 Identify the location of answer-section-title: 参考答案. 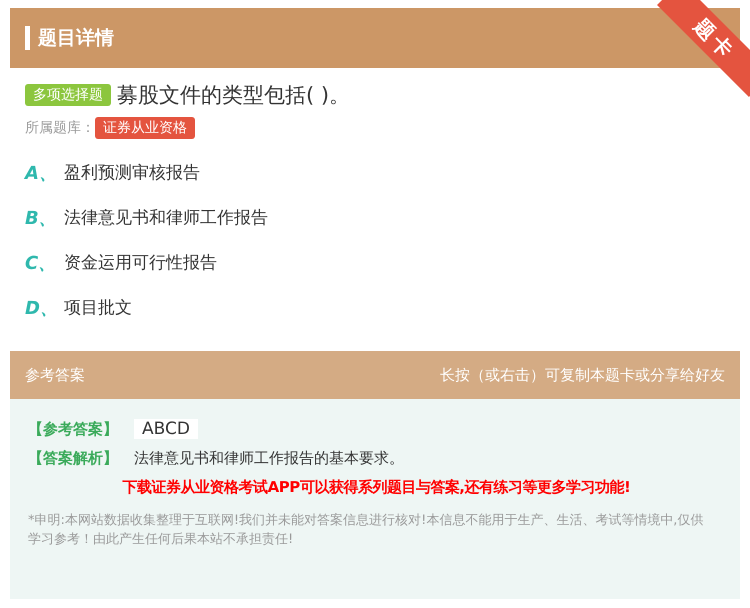
(55, 375).